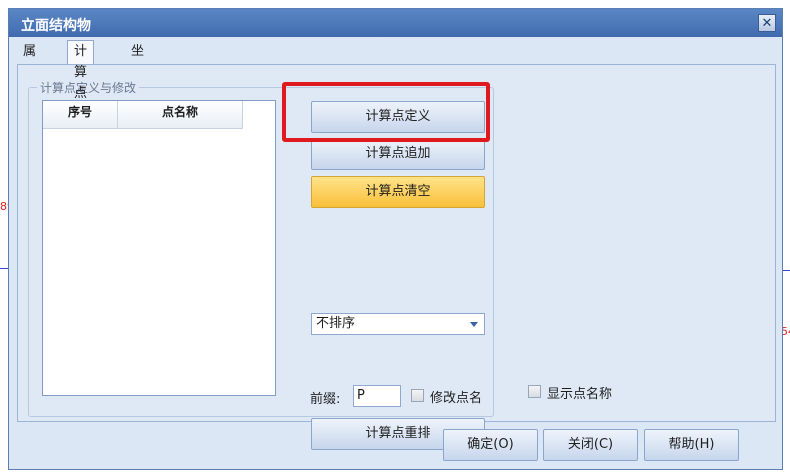 The height and width of the screenshot is (476, 790). I want to click on column-header-point-name: 点名称, so click(180, 115).